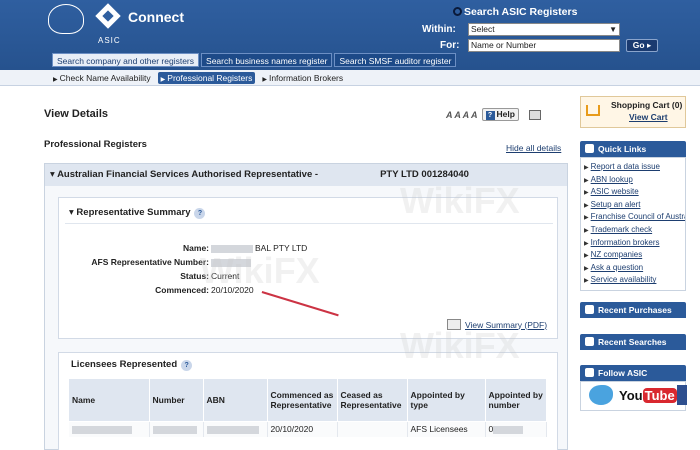  What do you see at coordinates (302, 428) in the screenshot?
I see `table-cell: 20/10/2020` at bounding box center [302, 428].